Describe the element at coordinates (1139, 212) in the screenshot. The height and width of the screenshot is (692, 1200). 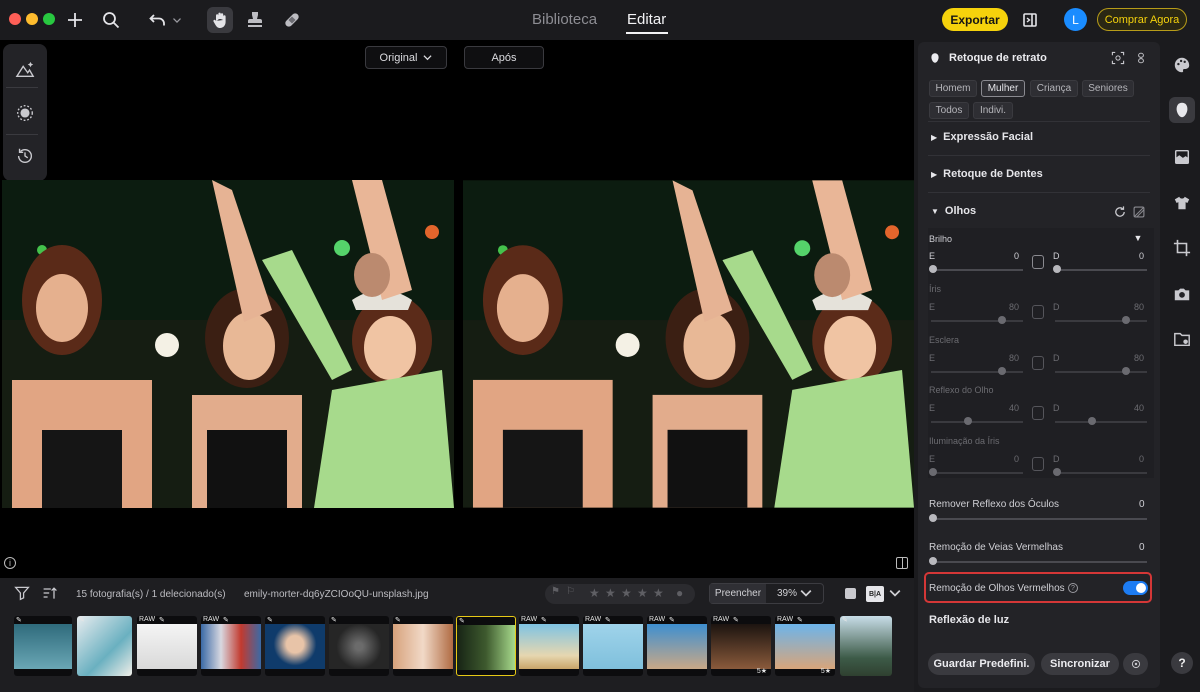
I see `toggle-visibility-icon` at that location.